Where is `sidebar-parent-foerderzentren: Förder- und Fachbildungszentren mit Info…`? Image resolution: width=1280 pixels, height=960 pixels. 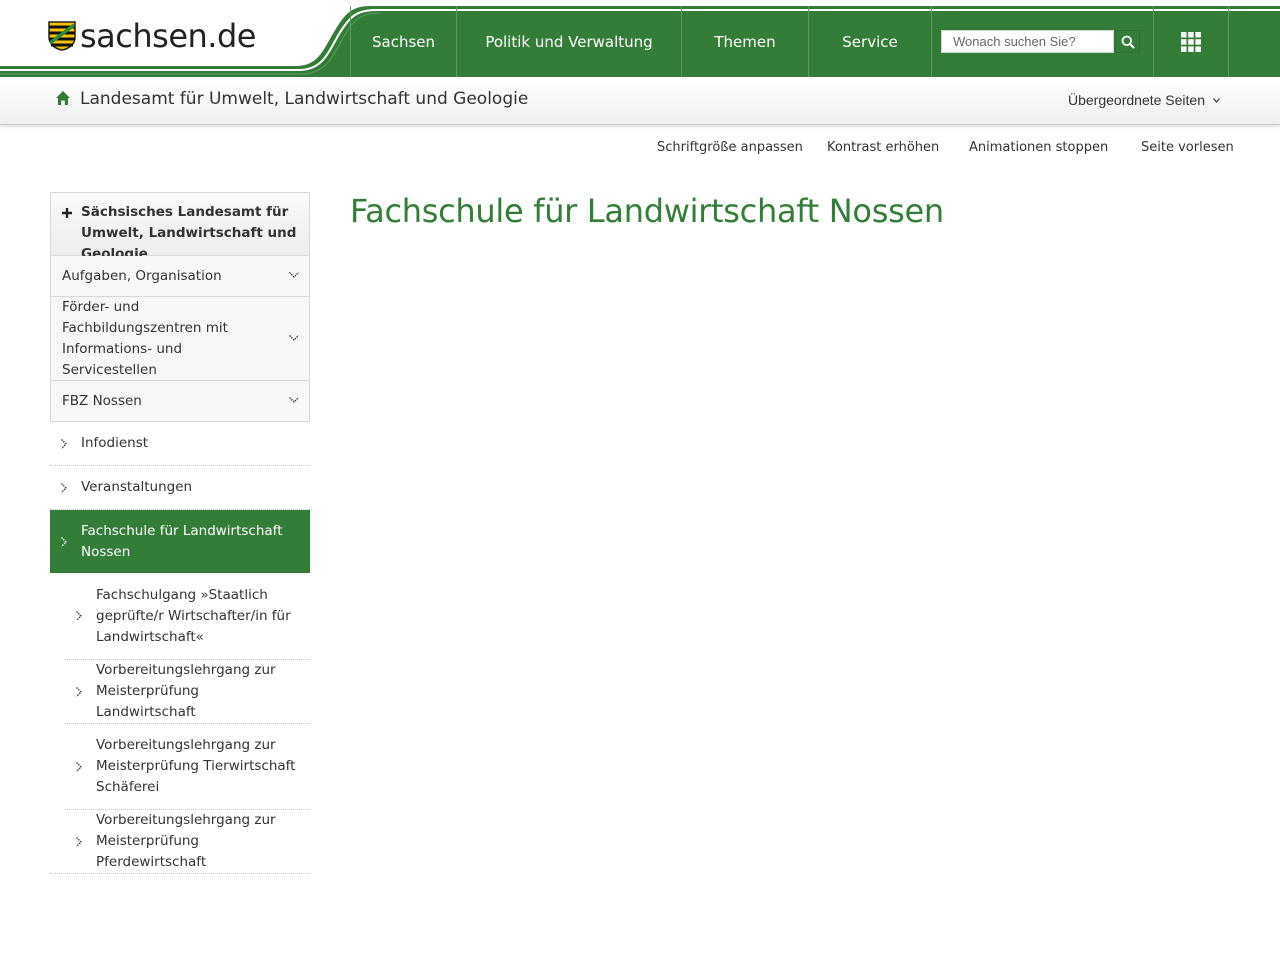
sidebar-parent-foerderzentren: Förder- und Fachbildungszentren mit Info… is located at coordinates (180, 339).